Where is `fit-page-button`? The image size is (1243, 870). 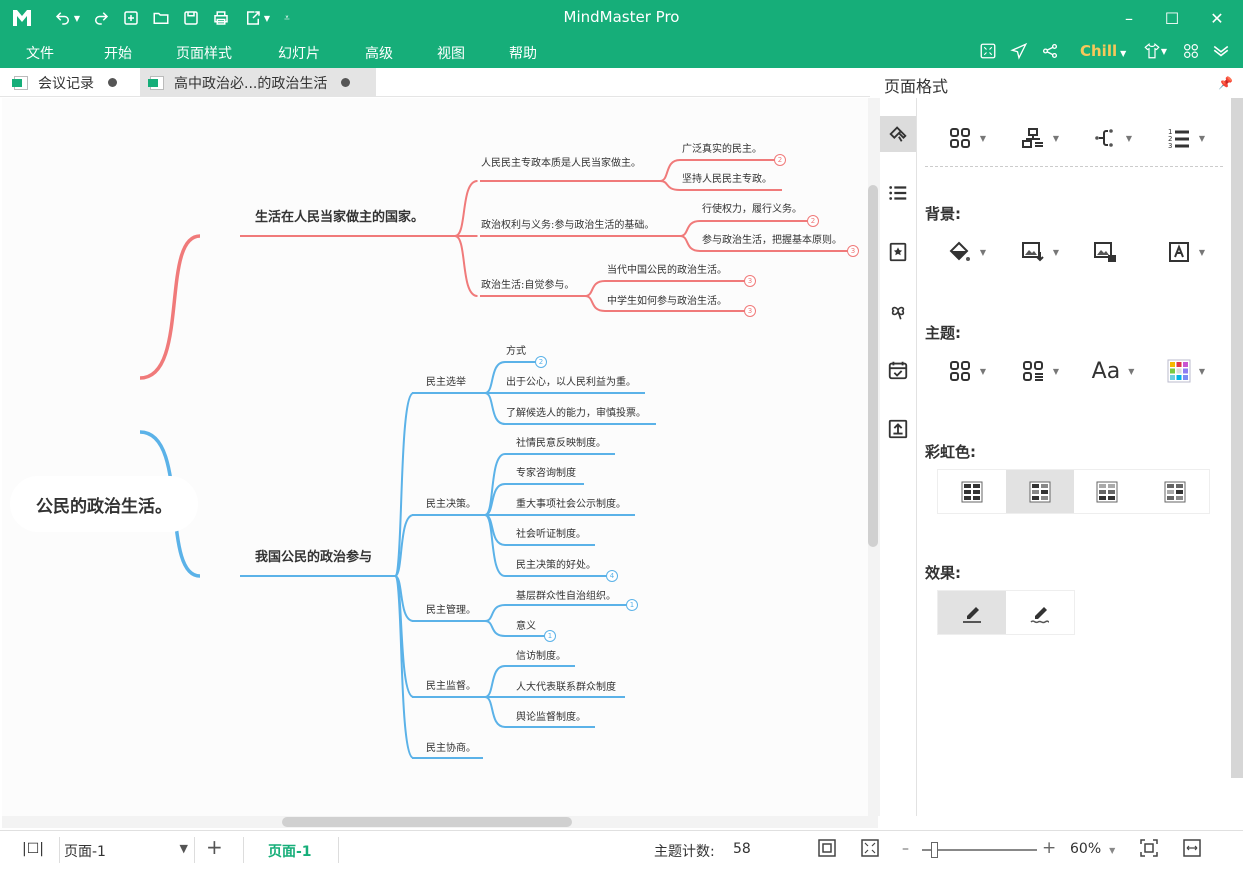
fit-page-button is located at coordinates (827, 850).